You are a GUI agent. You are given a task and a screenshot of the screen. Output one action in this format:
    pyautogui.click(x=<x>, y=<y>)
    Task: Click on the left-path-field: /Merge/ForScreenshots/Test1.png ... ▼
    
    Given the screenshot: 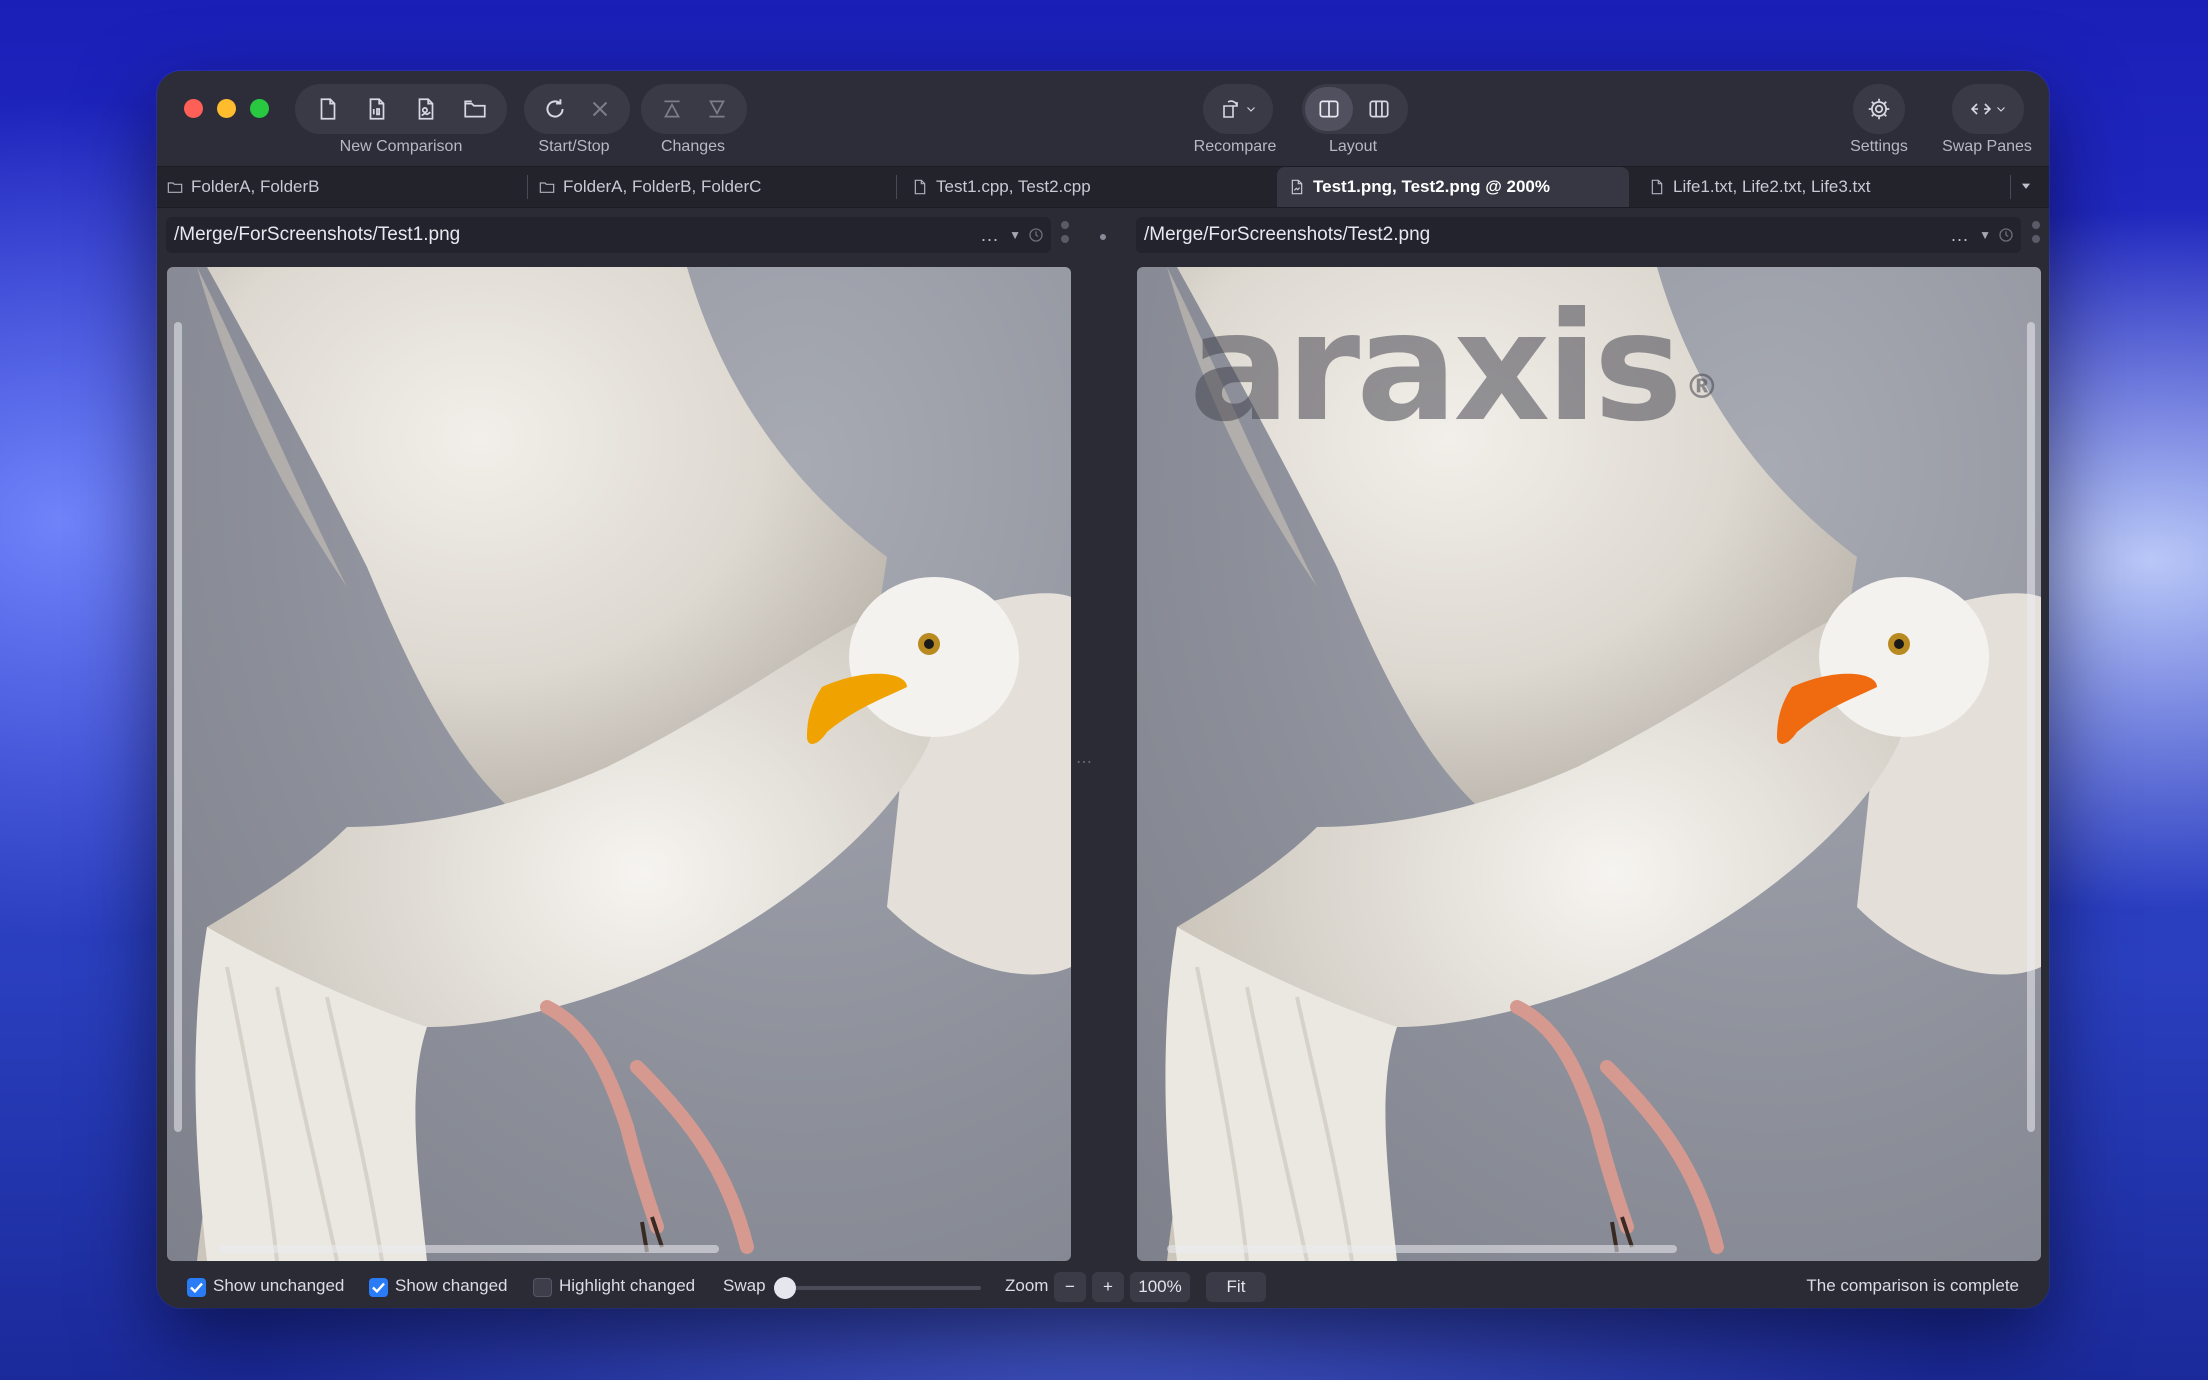 What is the action you would take?
    pyautogui.click(x=608, y=235)
    